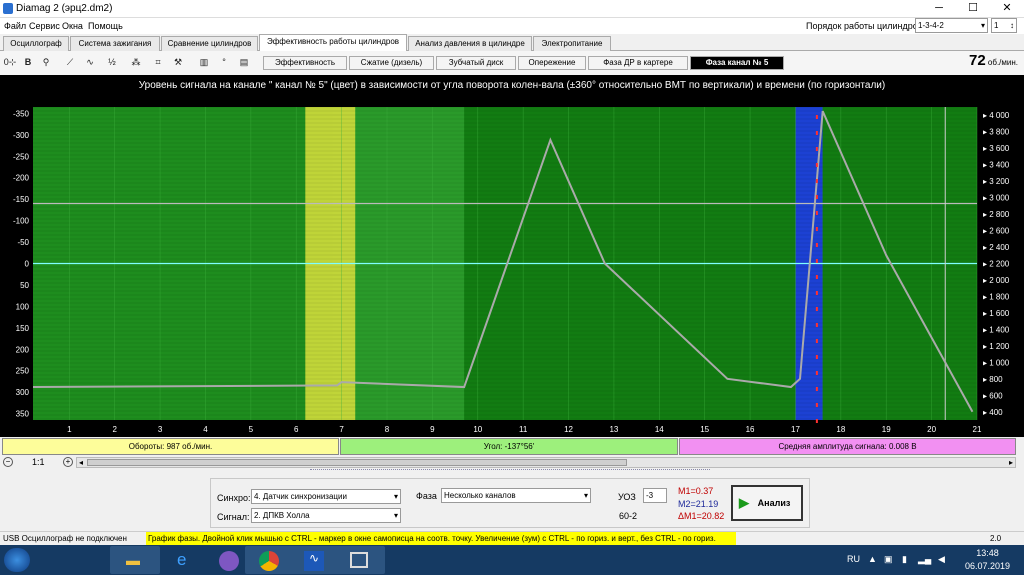  I want to click on x-tick-label: 19, so click(886, 429).